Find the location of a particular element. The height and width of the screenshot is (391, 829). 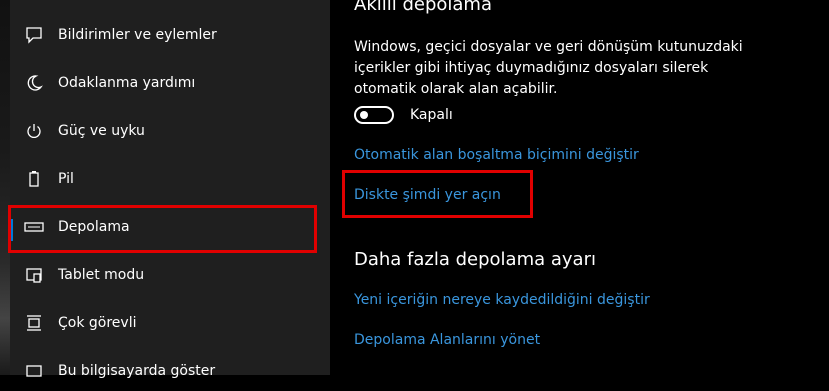

configure-cleanup-link: Otomatik alan boşaltma biçimini değiştir is located at coordinates (496, 155).